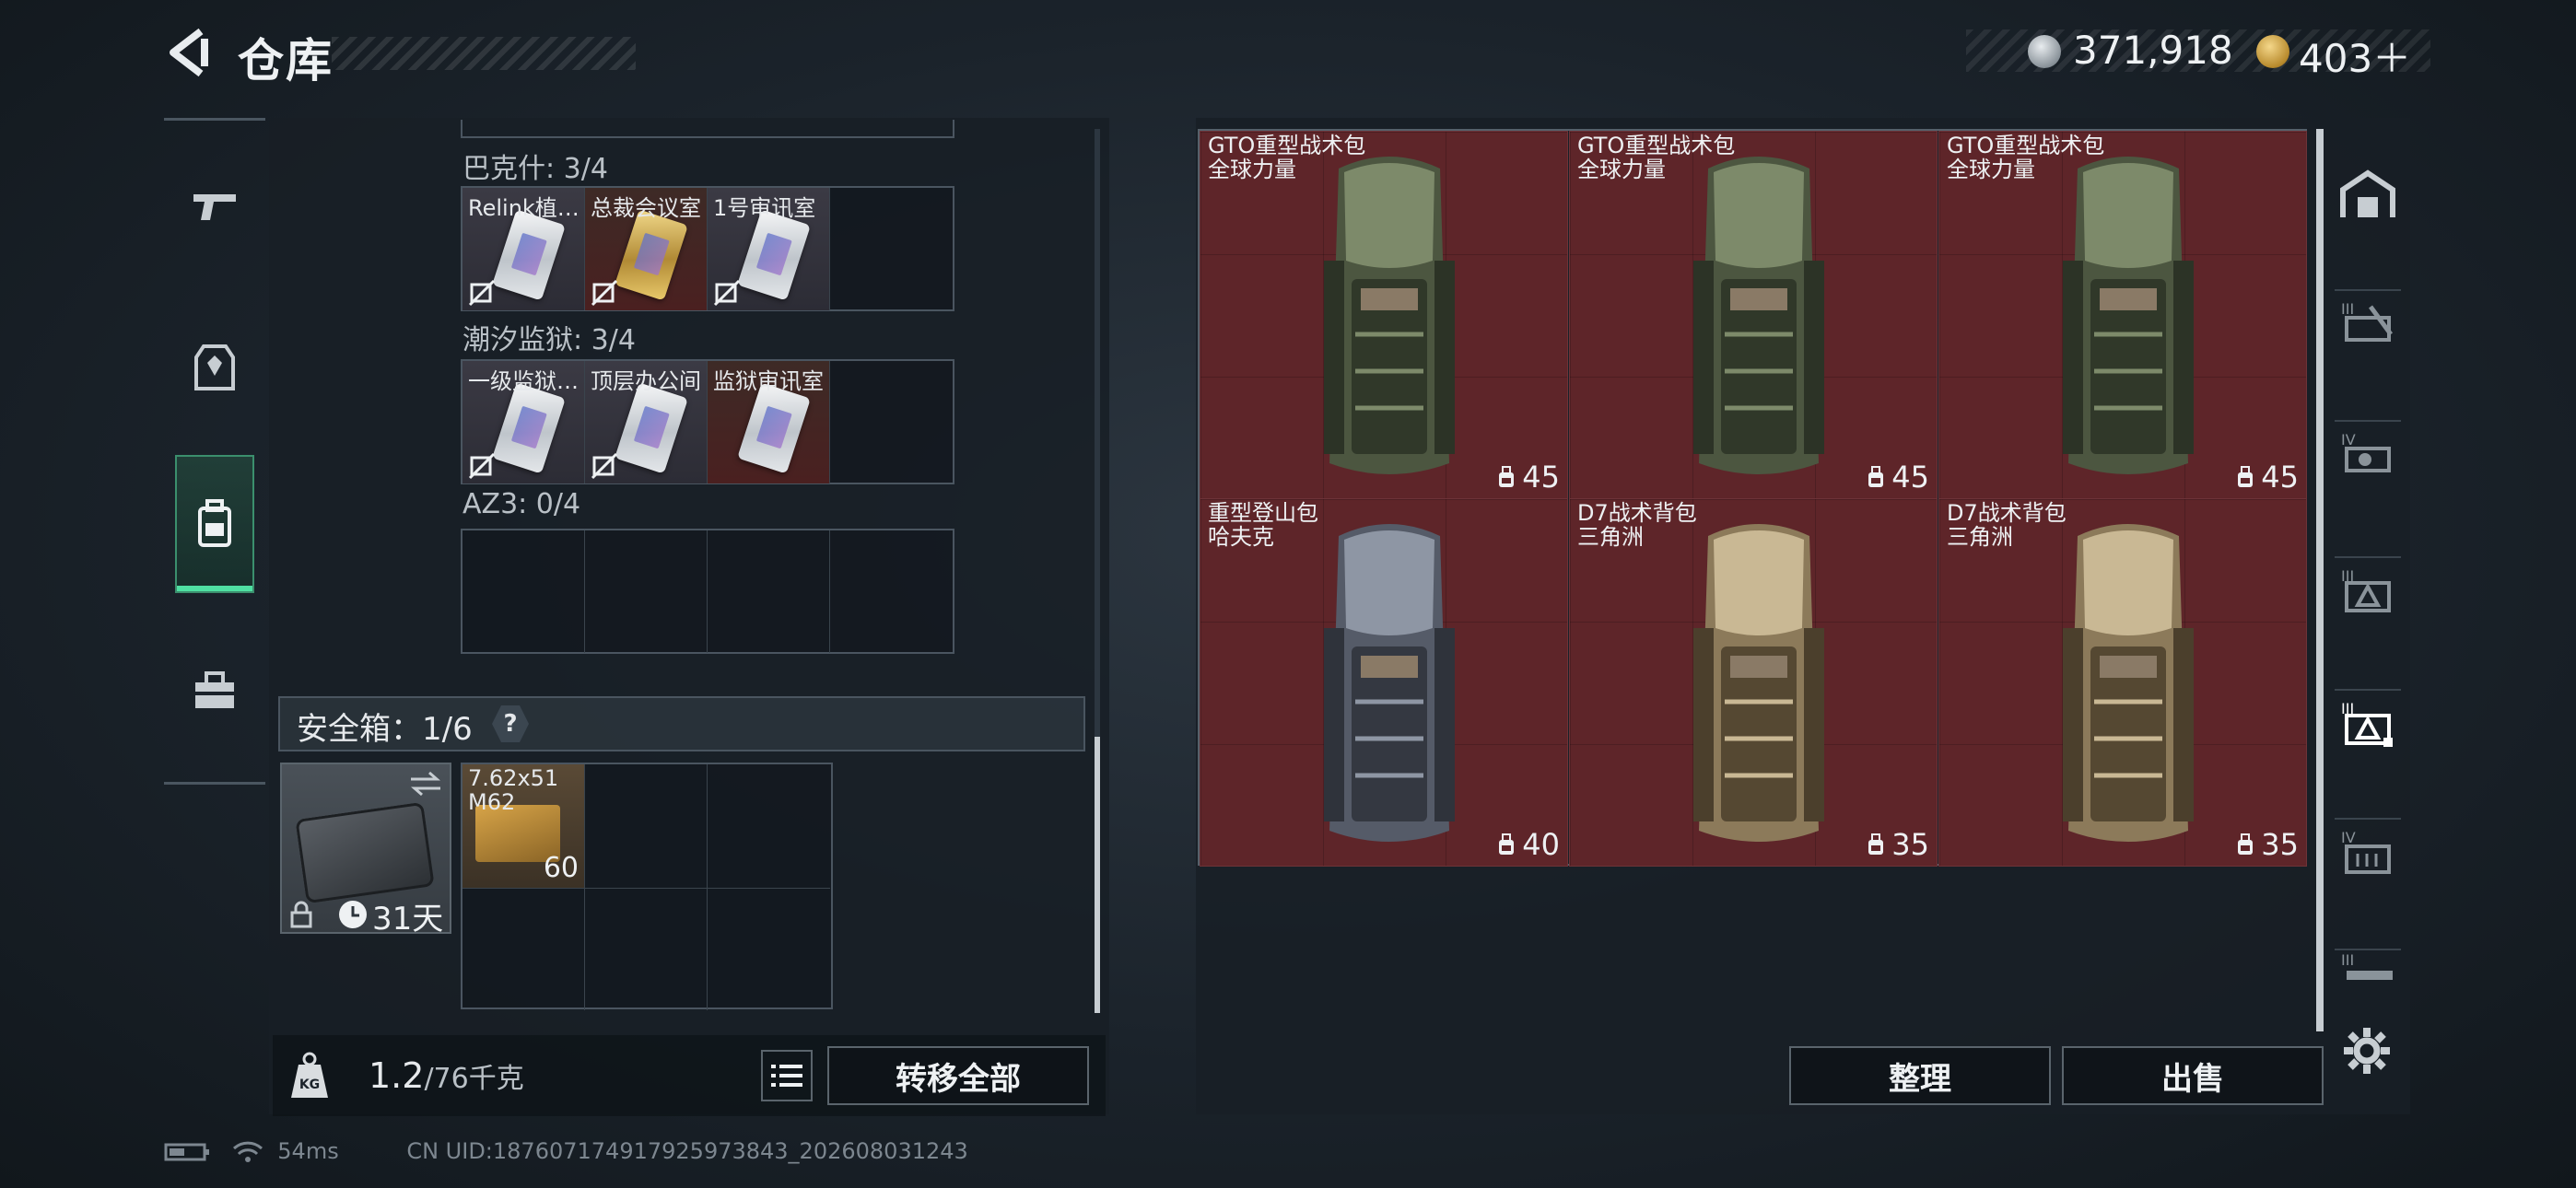  I want to click on stash-tab-all, so click(2368, 195).